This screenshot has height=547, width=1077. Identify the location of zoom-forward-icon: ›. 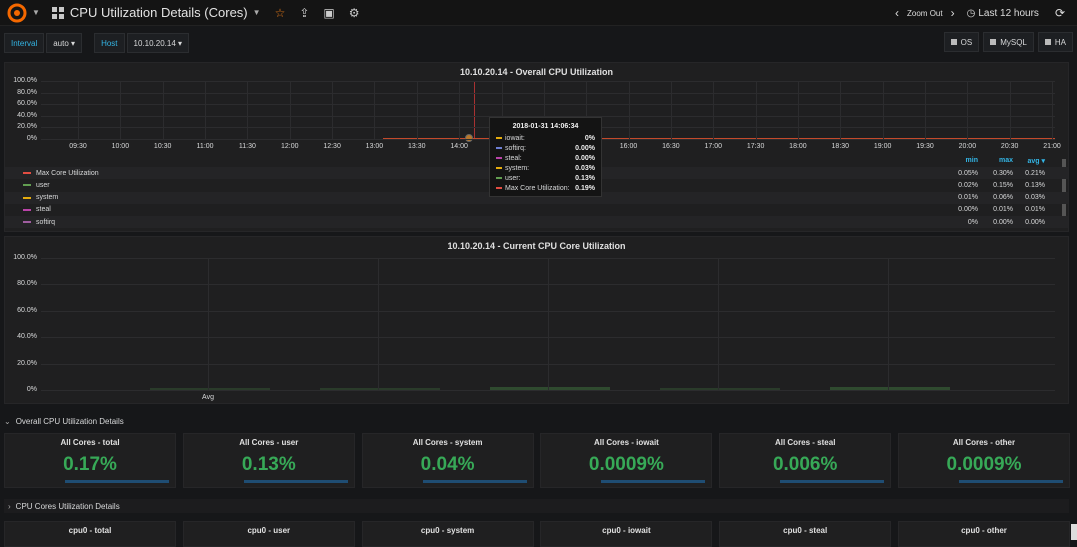
(953, 13).